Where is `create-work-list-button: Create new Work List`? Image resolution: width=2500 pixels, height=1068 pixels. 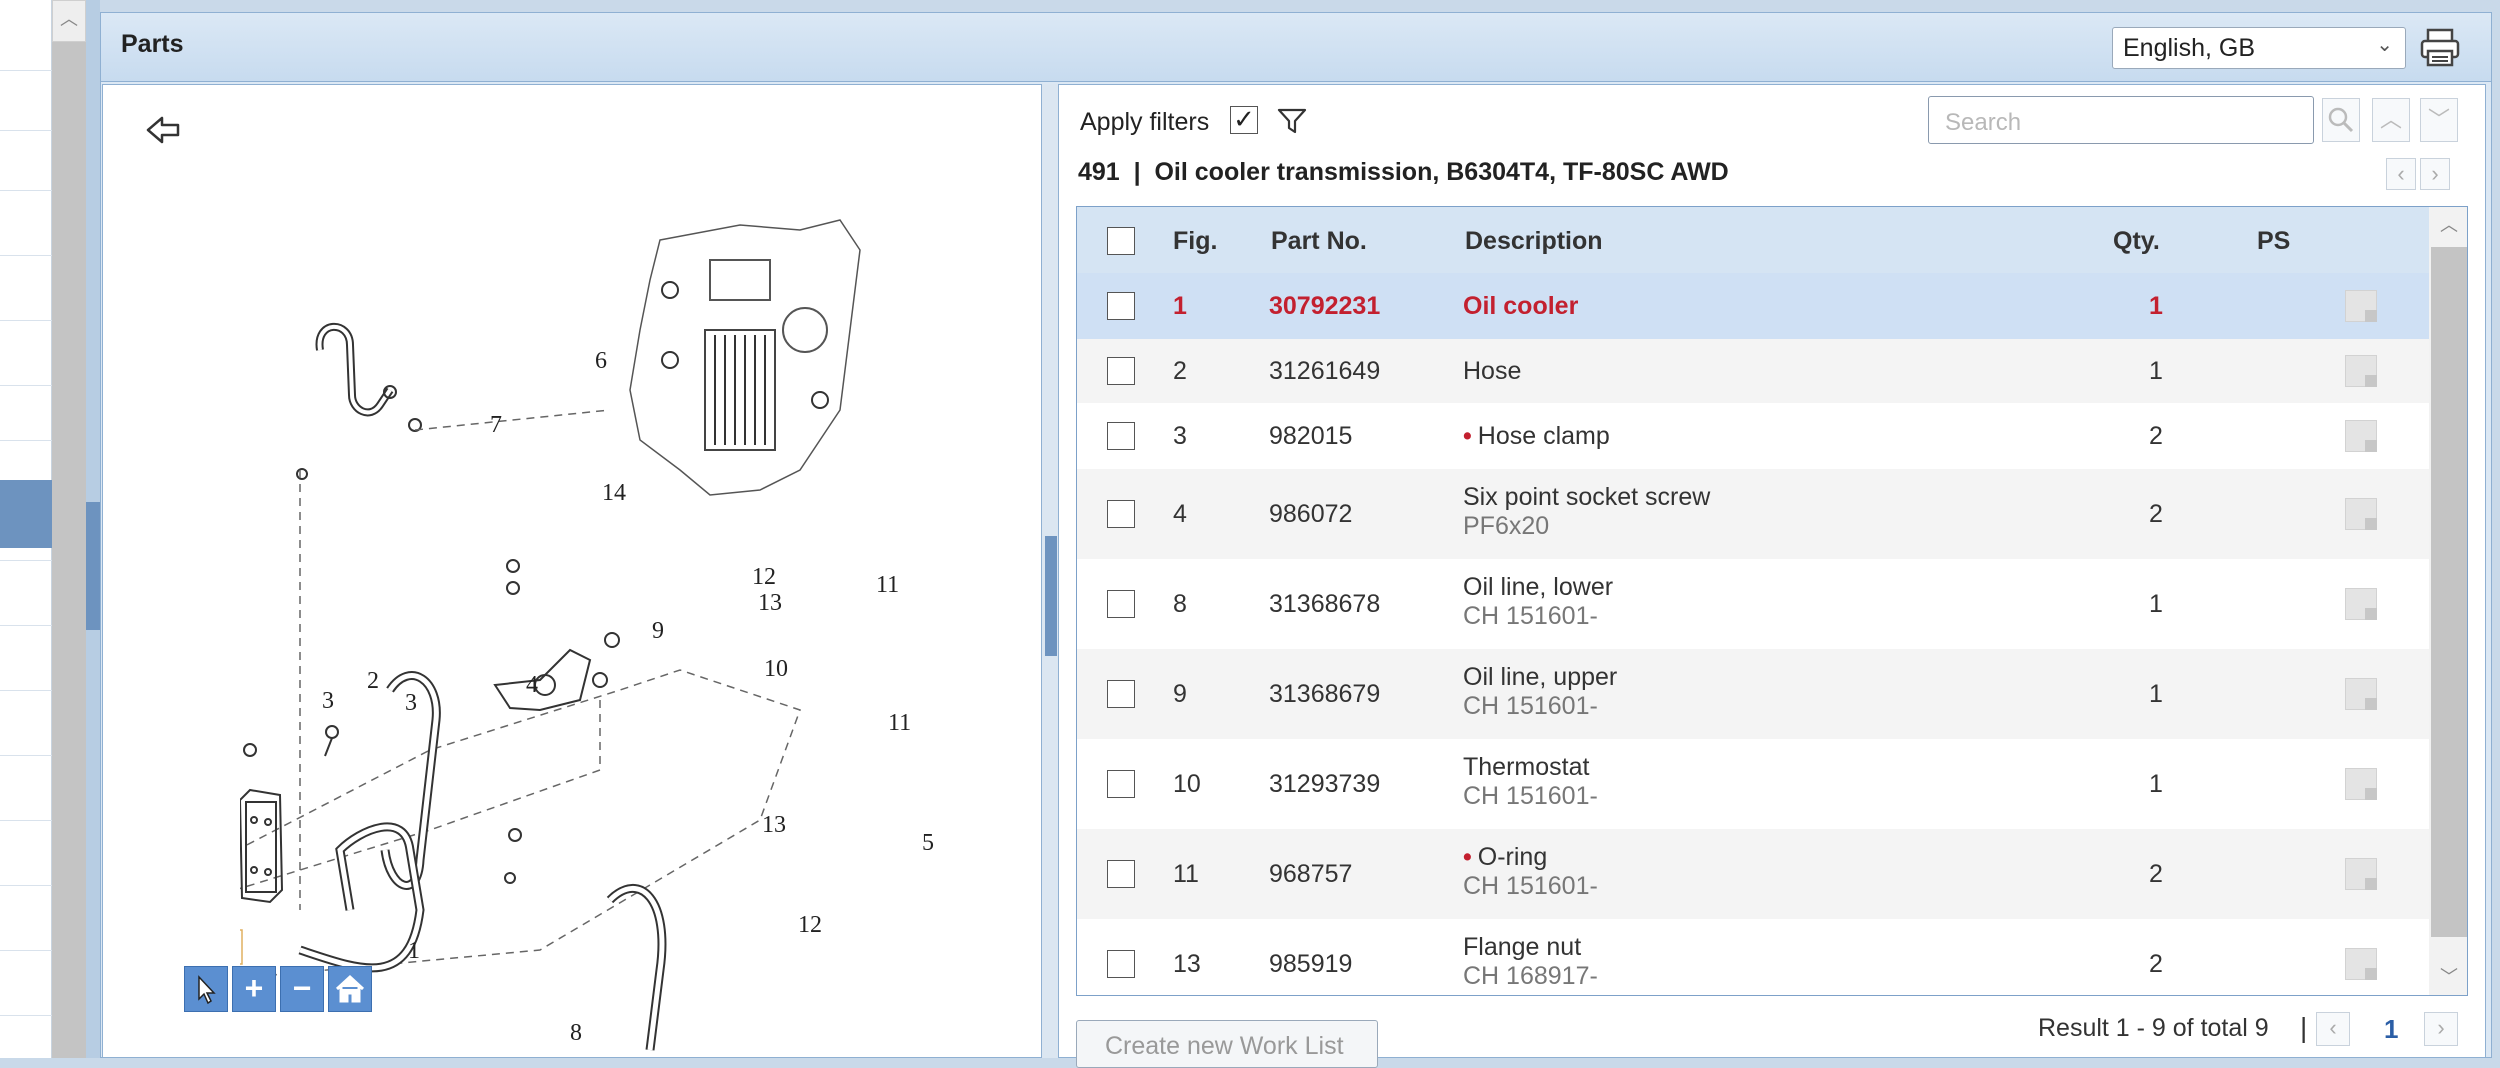
create-work-list-button: Create new Work List is located at coordinates (1227, 1044).